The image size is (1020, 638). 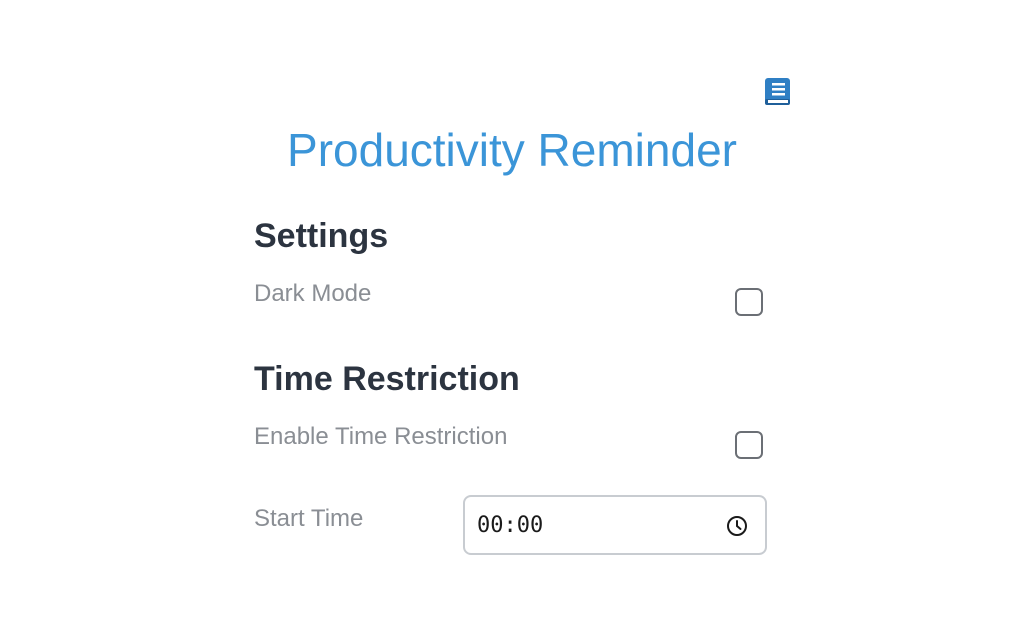 I want to click on start-time-input: 00:00, so click(x=615, y=525).